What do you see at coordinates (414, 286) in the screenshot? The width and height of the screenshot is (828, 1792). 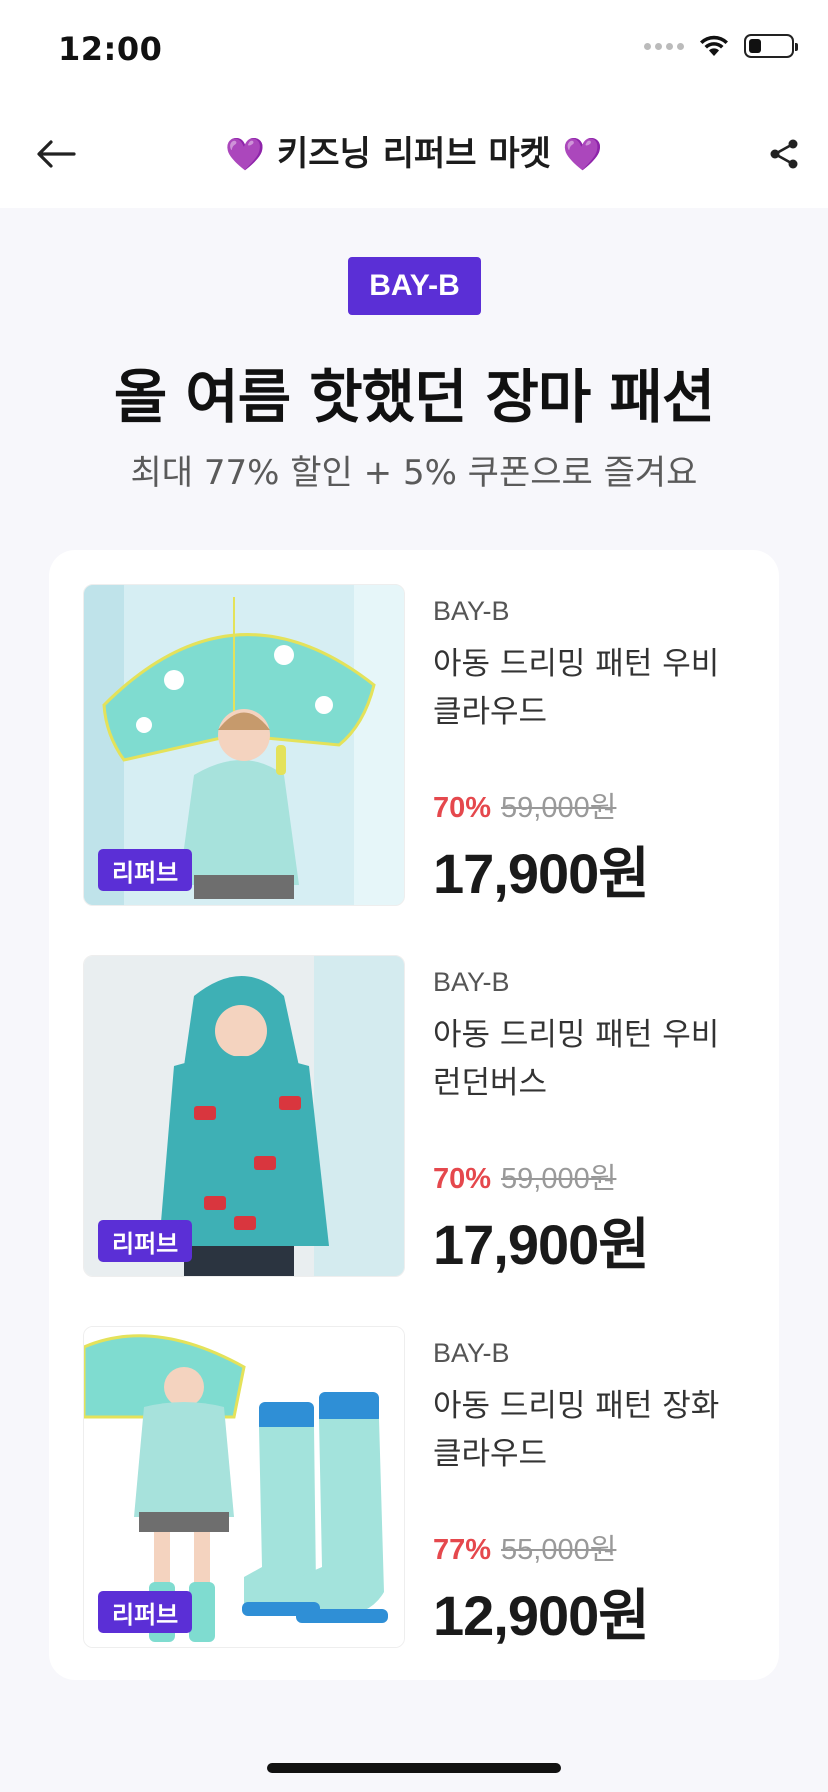 I see `brand-badge: BAY-B` at bounding box center [414, 286].